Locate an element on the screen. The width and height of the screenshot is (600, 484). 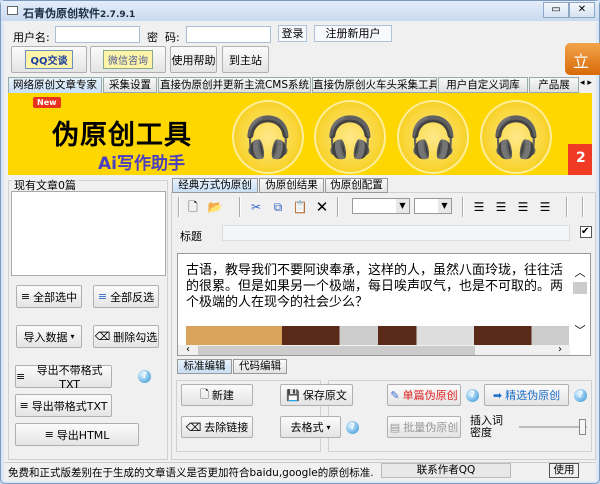
export-fmt-label: 导出带格式TXT is located at coordinates (69, 406).